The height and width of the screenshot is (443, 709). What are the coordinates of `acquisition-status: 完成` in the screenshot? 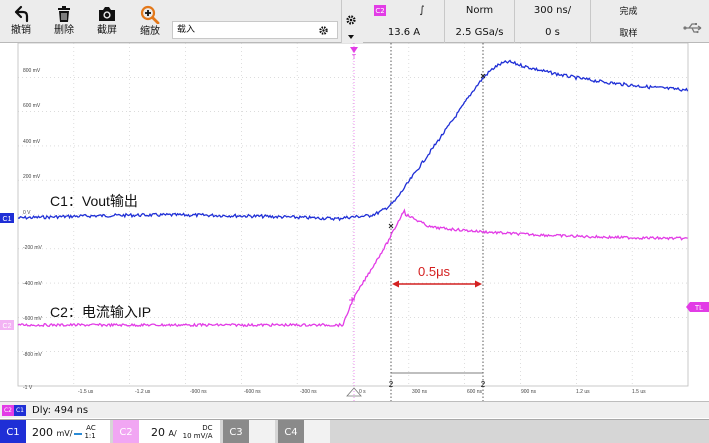 It's located at (628, 10).